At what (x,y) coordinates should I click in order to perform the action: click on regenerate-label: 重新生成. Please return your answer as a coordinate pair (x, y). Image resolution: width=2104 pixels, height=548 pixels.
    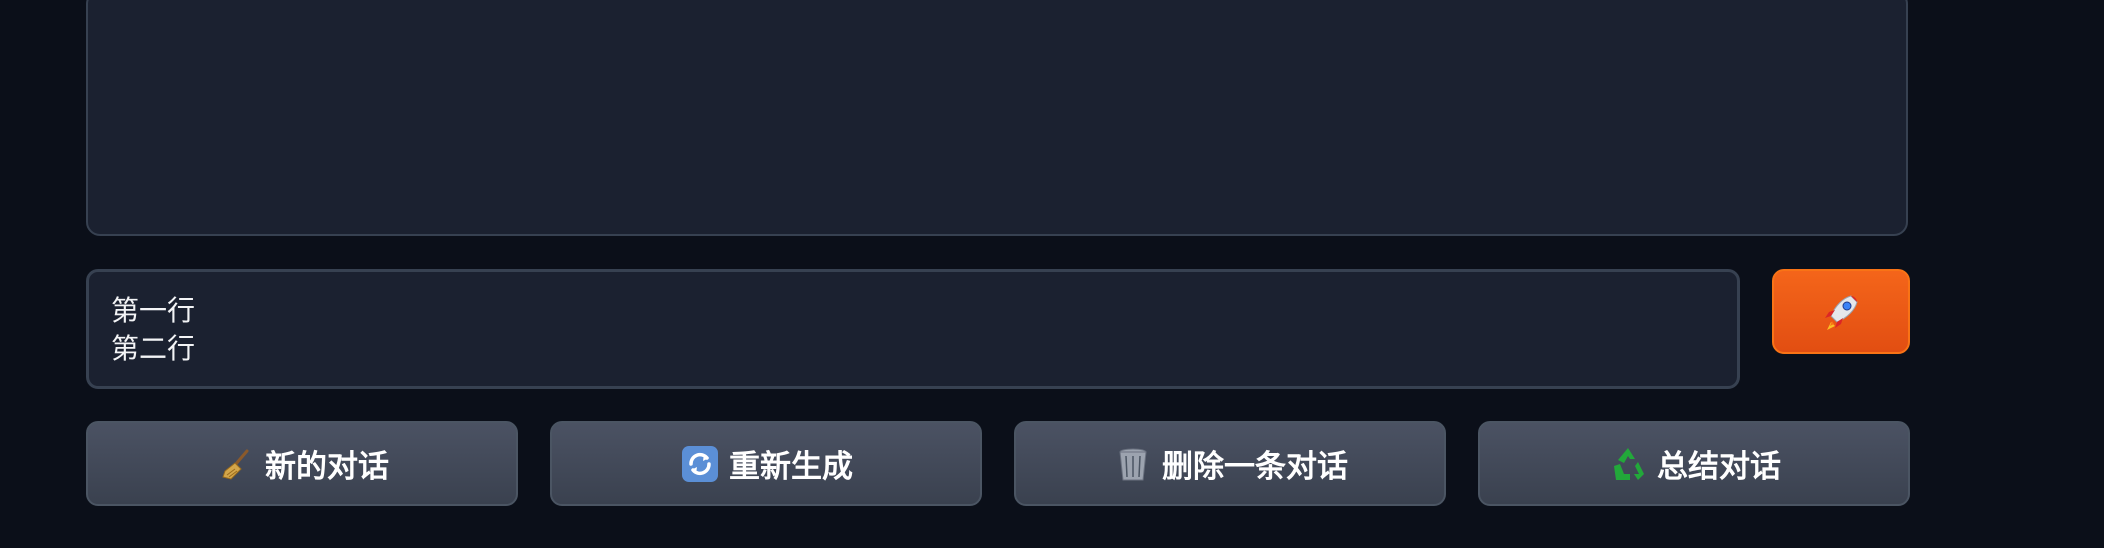
    Looking at the image, I should click on (791, 467).